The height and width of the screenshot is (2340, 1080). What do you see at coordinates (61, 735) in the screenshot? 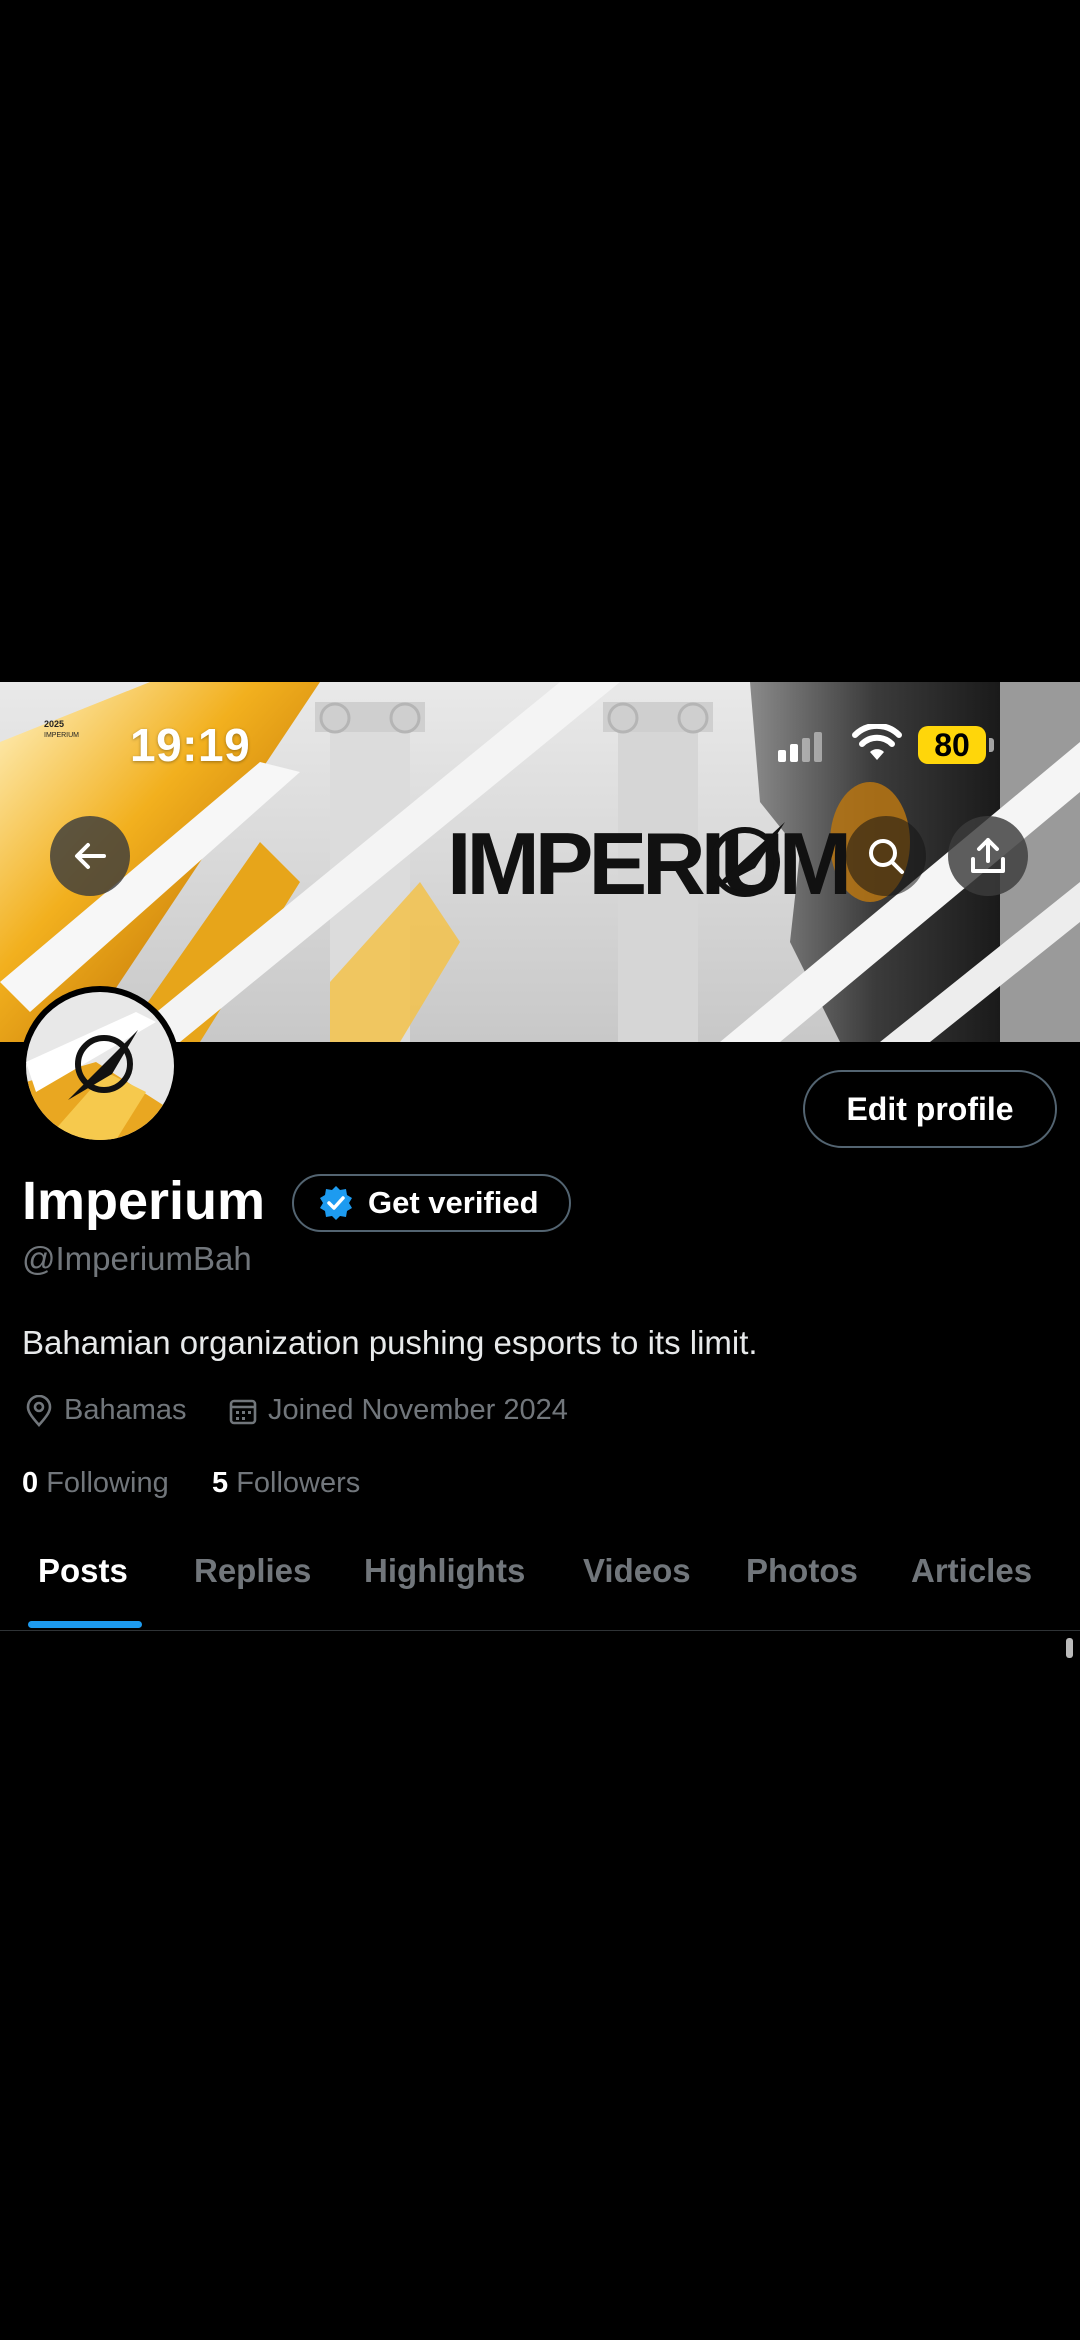
I see `banner-small-name: IMPERIUM` at bounding box center [61, 735].